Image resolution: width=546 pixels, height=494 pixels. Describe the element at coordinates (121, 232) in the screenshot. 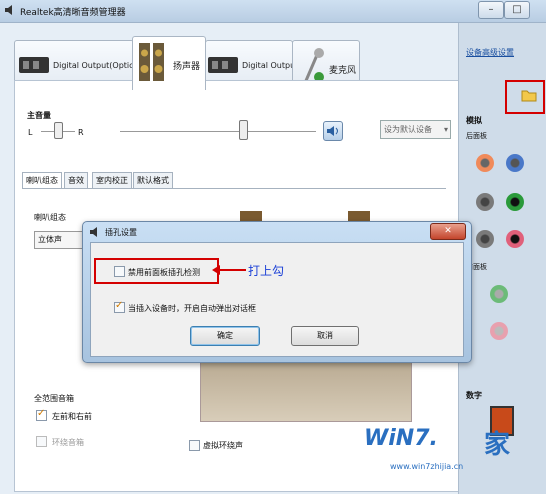

I see `dialog-title: 插孔设置` at that location.